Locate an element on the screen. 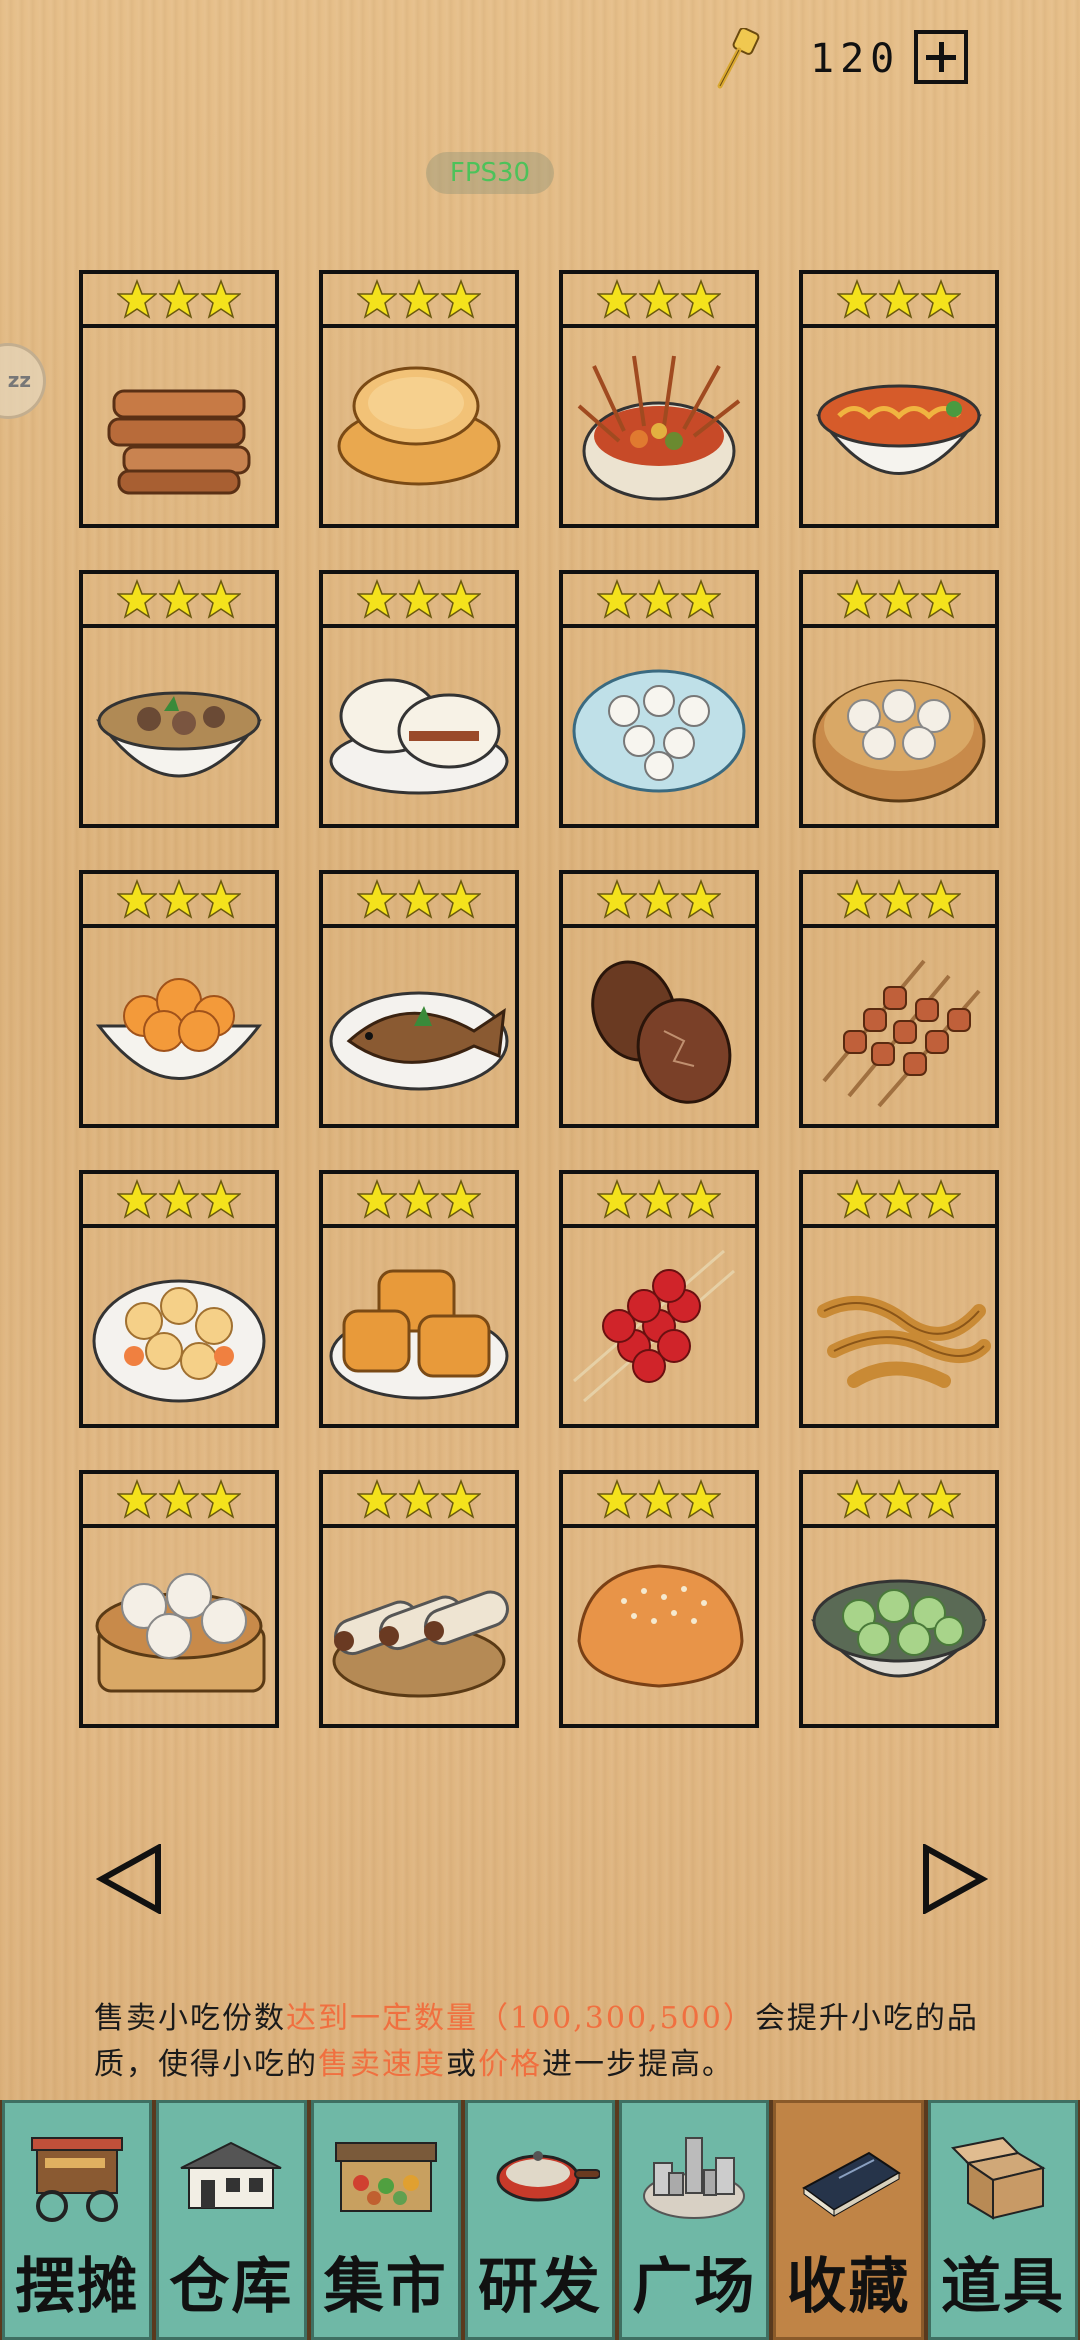 Image resolution: width=1080 pixels, height=2340 pixels. tip-highlight-speed: 售卖速度 is located at coordinates (382, 2064).